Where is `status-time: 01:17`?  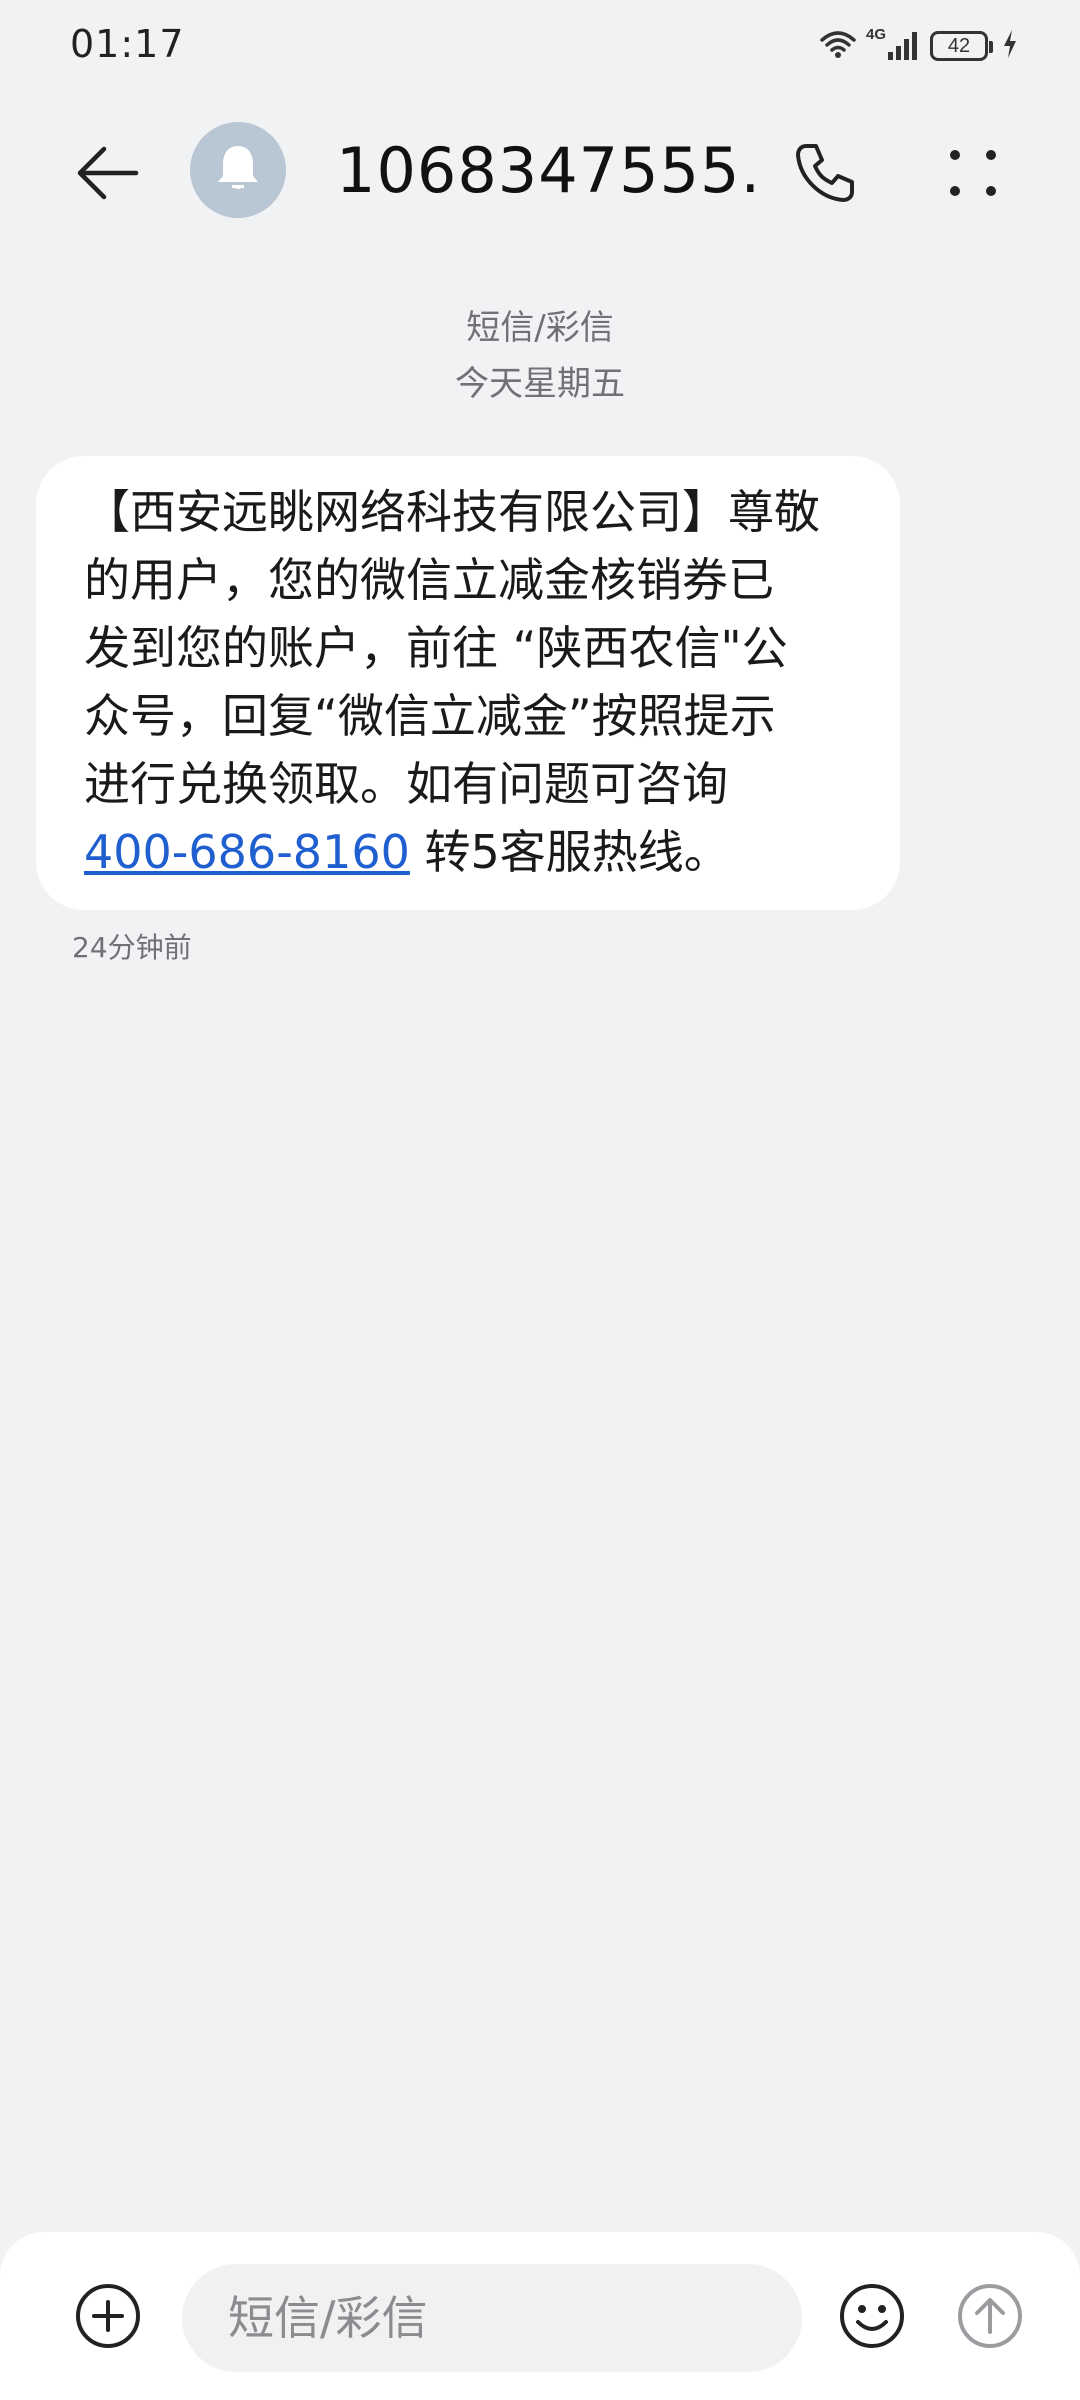 status-time: 01:17 is located at coordinates (127, 44).